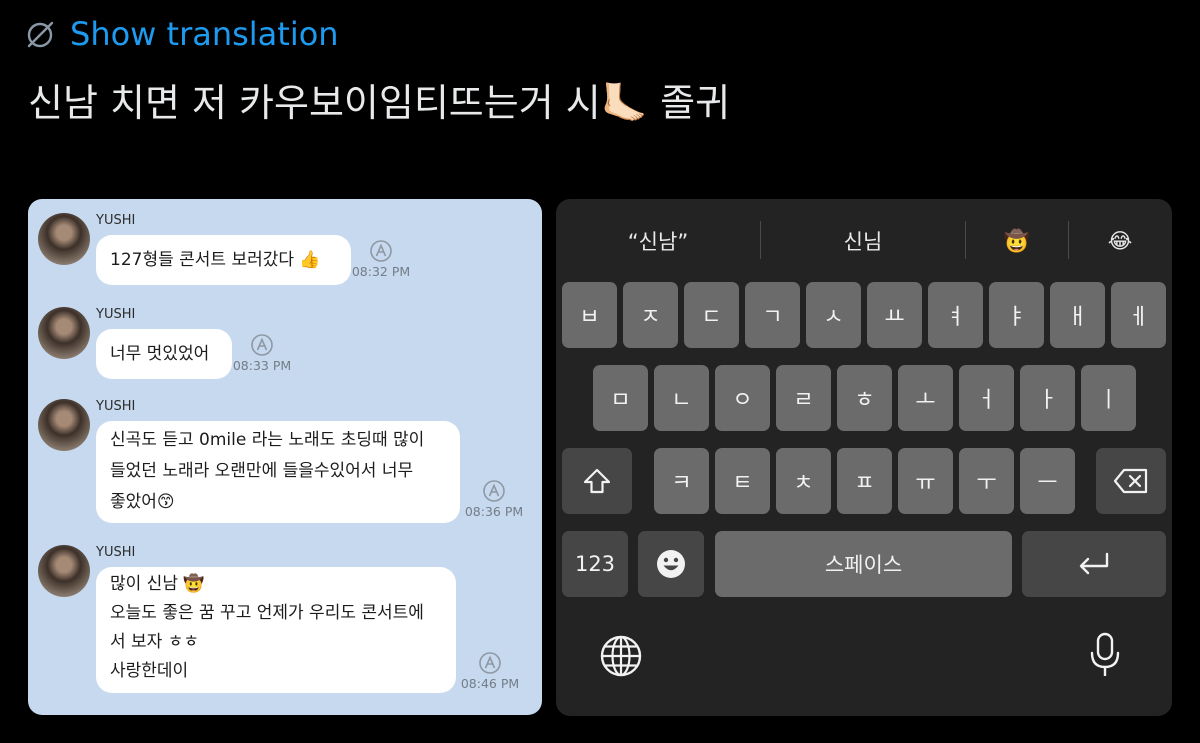 The height and width of the screenshot is (743, 1200). Describe the element at coordinates (658, 241) in the screenshot. I see `suggestion-item: “신남”` at that location.